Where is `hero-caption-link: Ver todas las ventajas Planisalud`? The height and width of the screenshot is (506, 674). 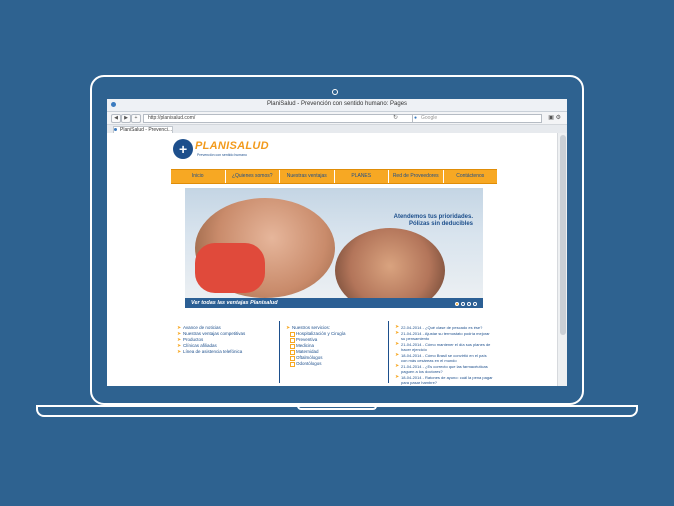 hero-caption-link: Ver todas las ventajas Planisalud is located at coordinates (234, 303).